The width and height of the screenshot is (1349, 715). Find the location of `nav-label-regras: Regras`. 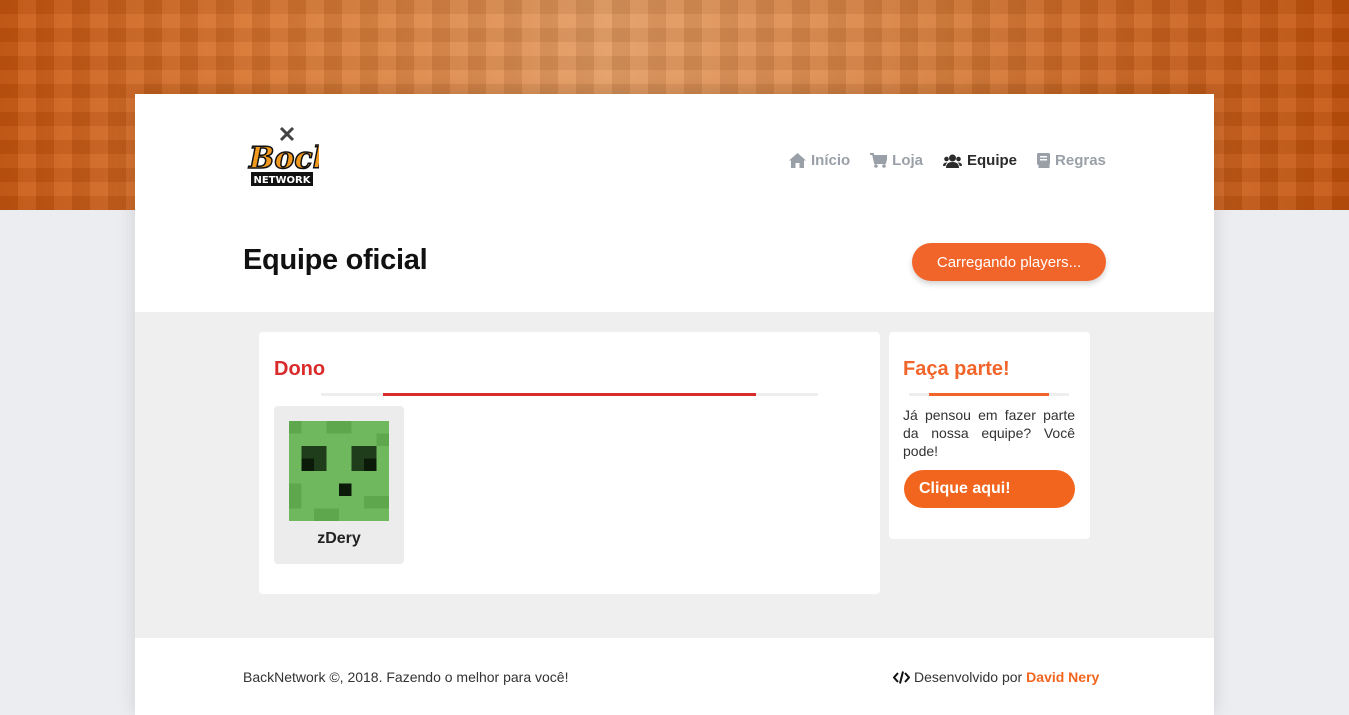

nav-label-regras: Regras is located at coordinates (1080, 160).